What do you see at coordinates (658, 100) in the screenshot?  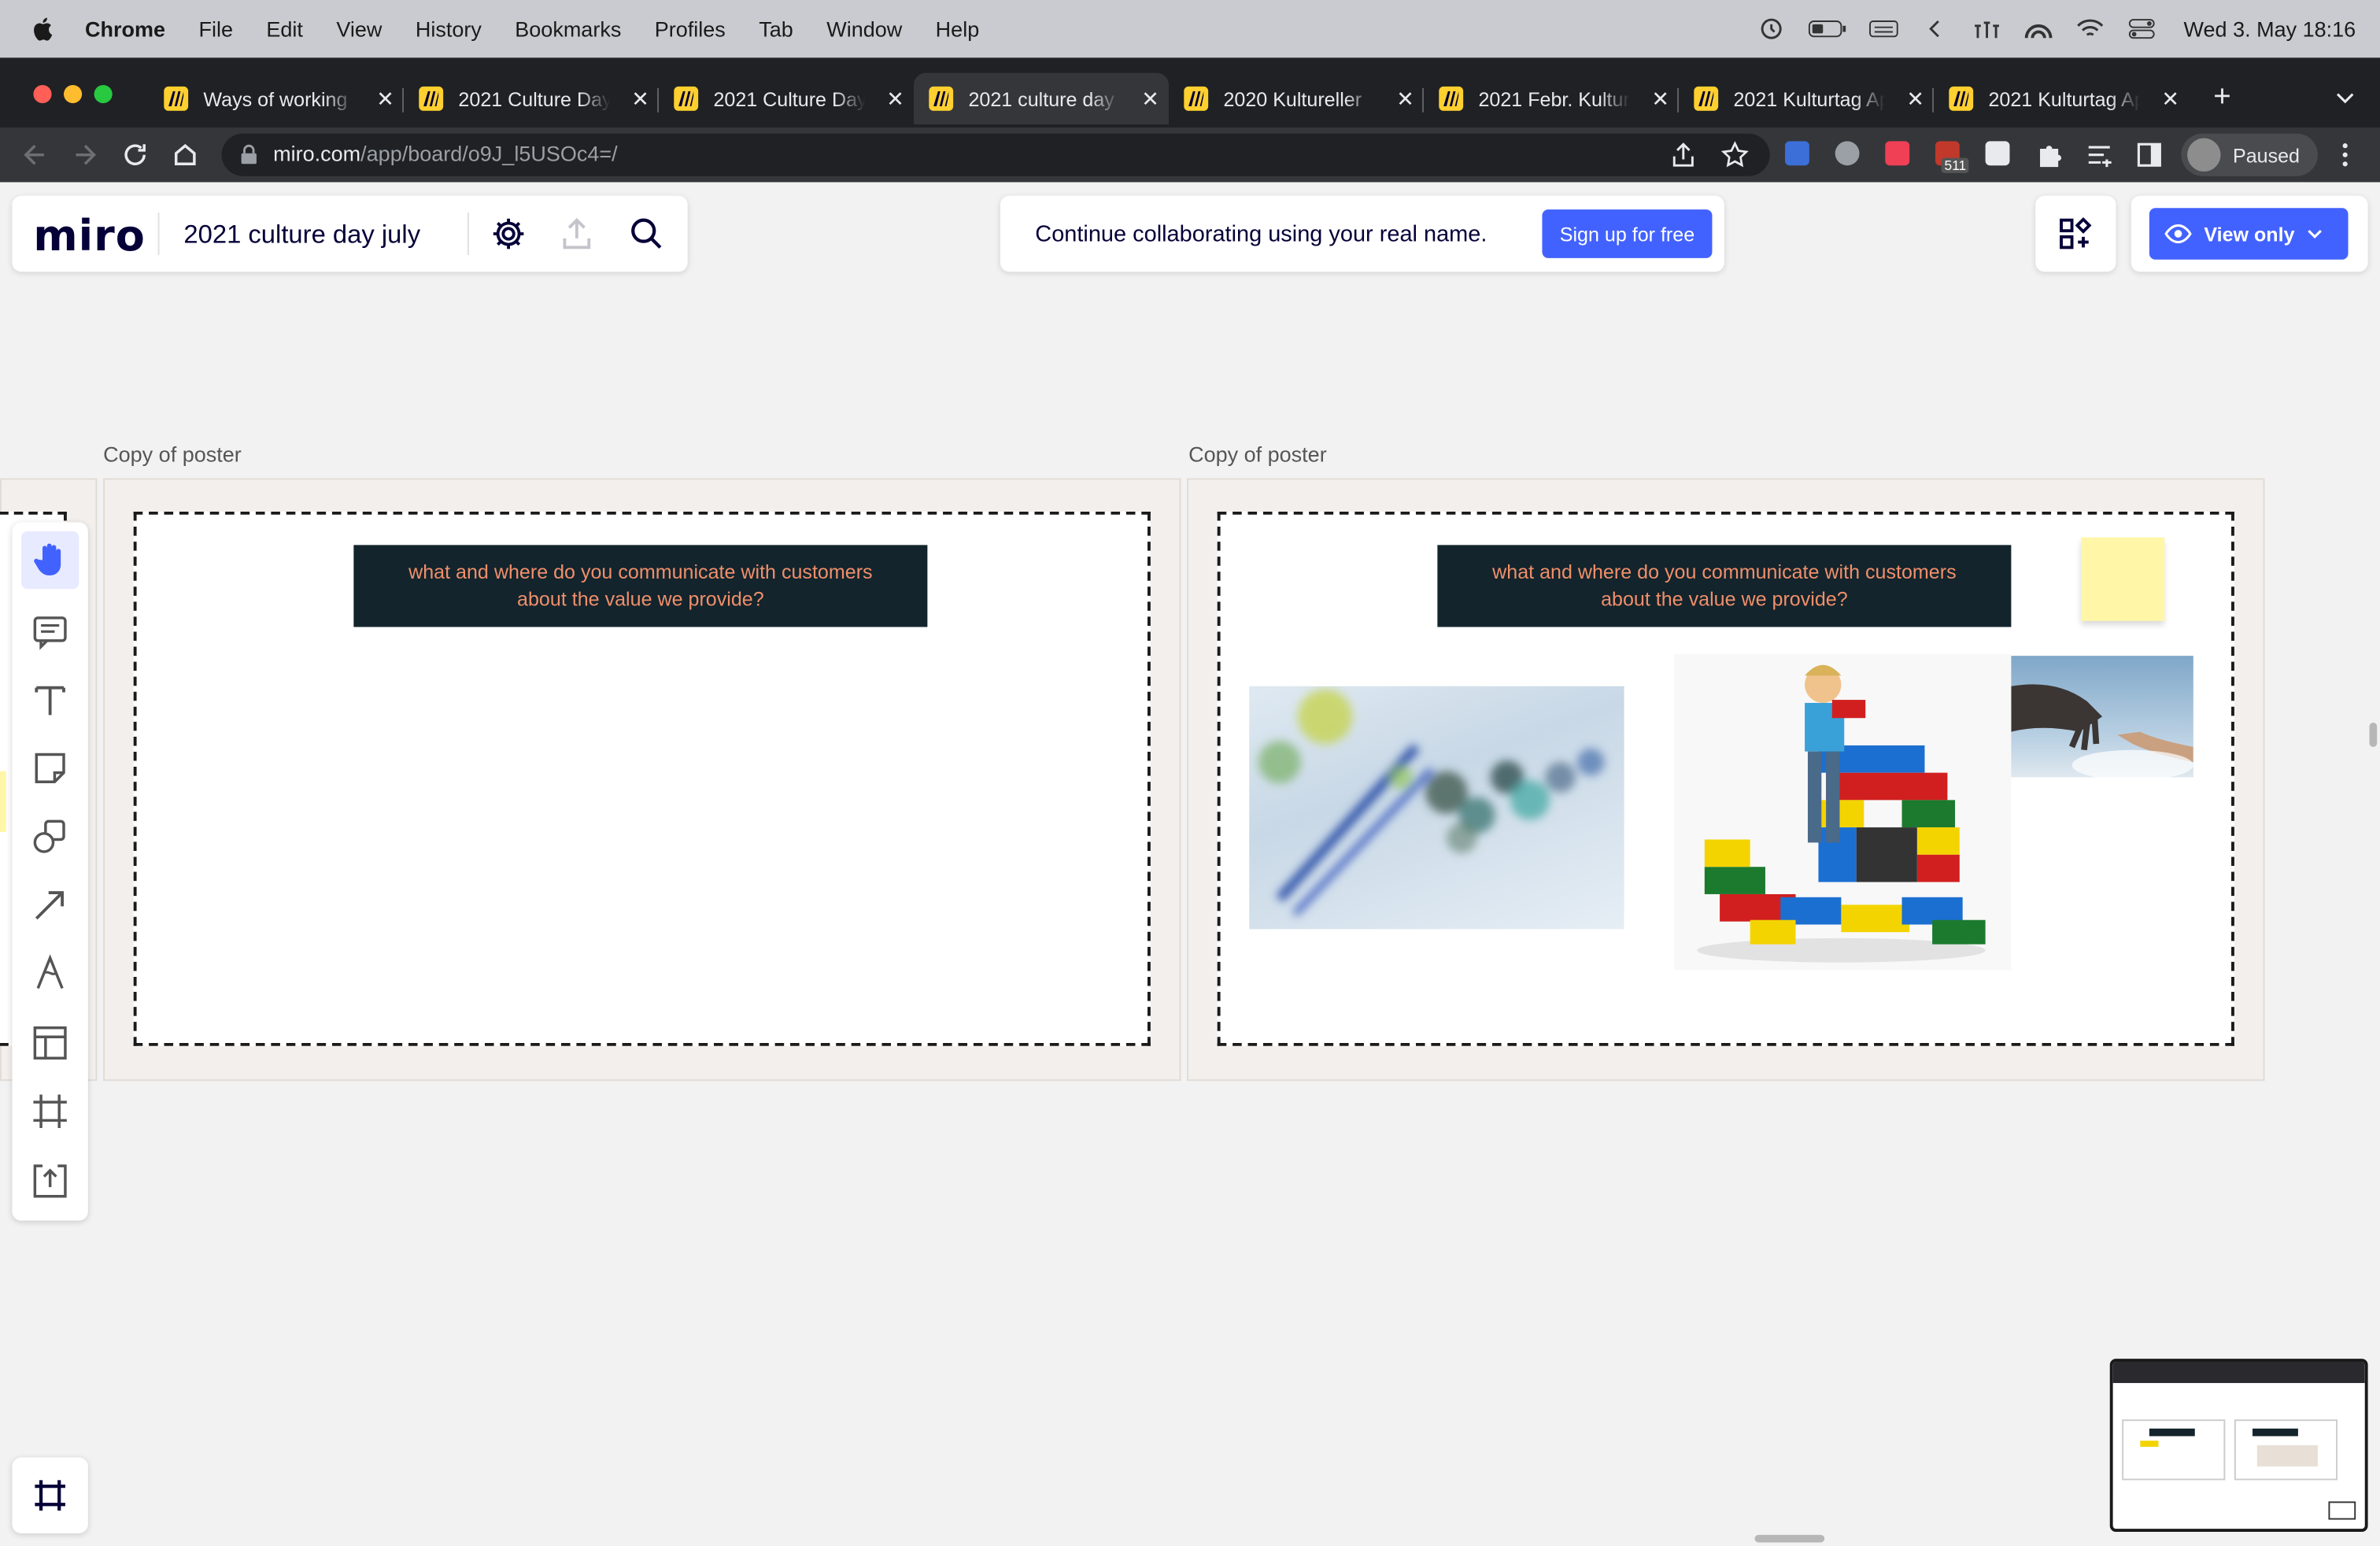 I see `tab-divider` at bounding box center [658, 100].